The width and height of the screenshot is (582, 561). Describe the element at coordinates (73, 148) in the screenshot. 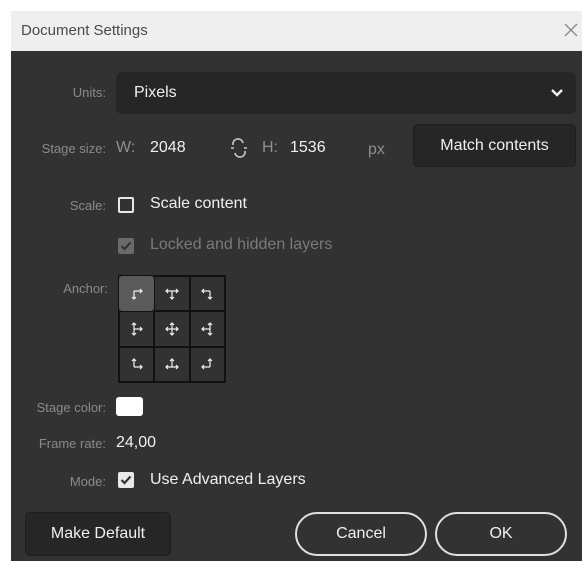

I see `stage-size-label: Stage size:` at that location.